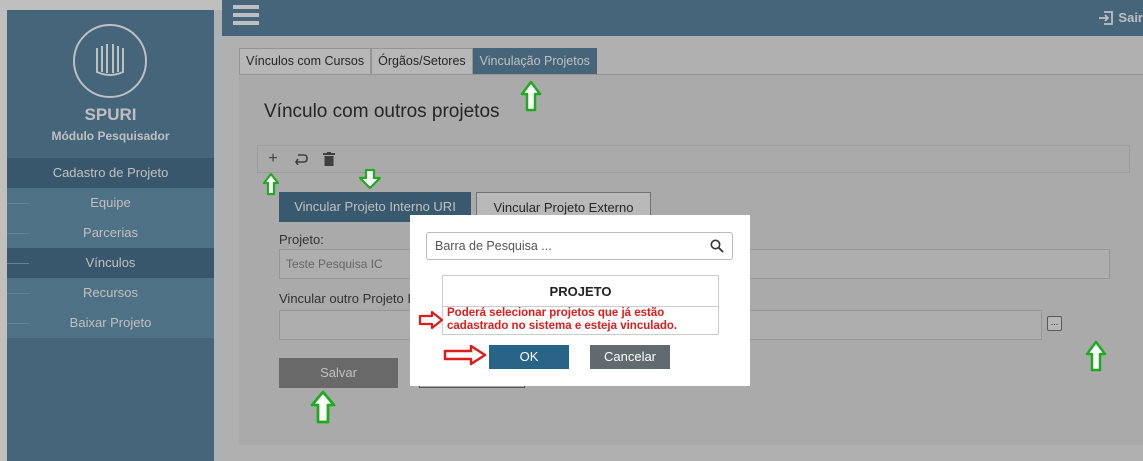 This screenshot has height=461, width=1143. What do you see at coordinates (630, 357) in the screenshot?
I see `cancel-button: Cancelar` at bounding box center [630, 357].